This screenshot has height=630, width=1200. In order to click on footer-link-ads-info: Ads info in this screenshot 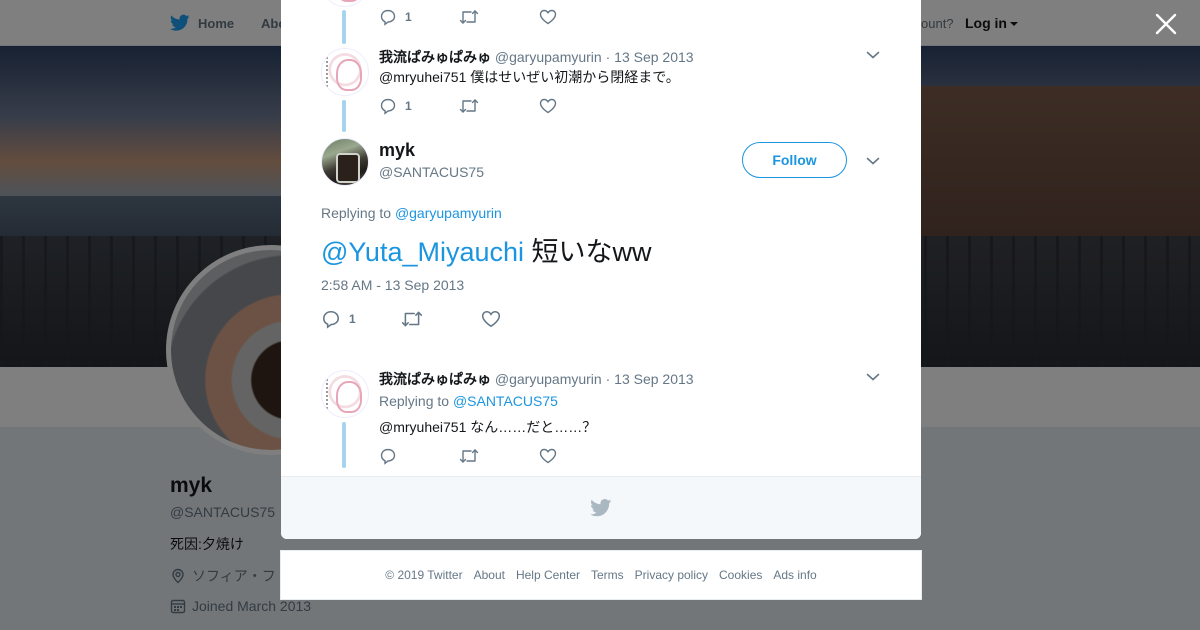, I will do `click(794, 575)`.